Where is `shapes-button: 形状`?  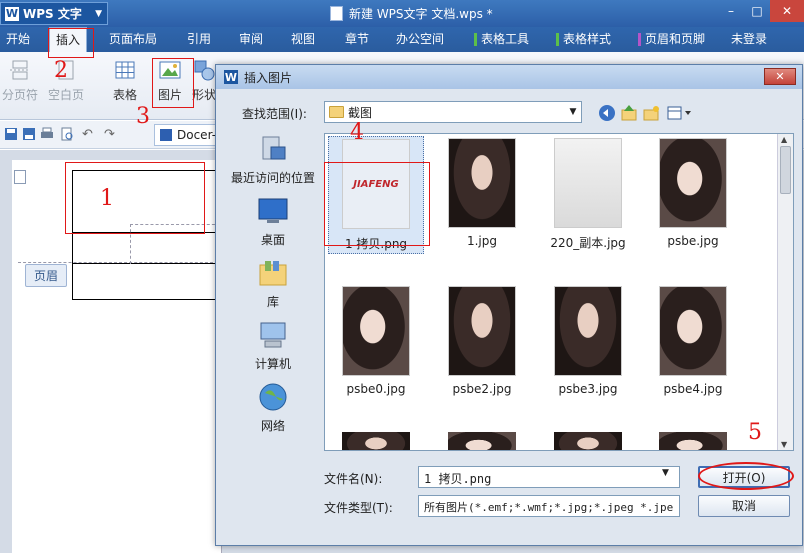 shapes-button: 形状 is located at coordinates (204, 80).